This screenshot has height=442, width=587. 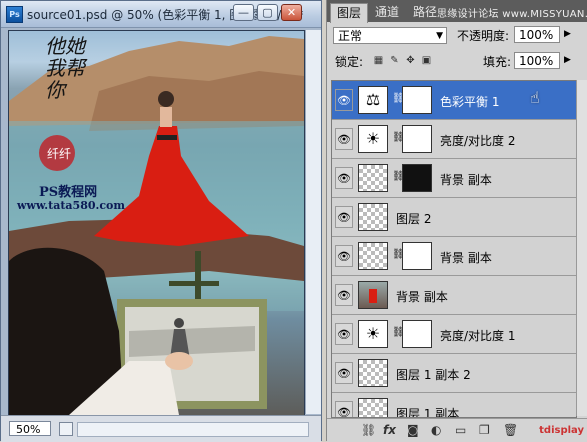 I want to click on layer-row: 👁 ☀ ⛓ 亮度/对比度 1, so click(x=454, y=334).